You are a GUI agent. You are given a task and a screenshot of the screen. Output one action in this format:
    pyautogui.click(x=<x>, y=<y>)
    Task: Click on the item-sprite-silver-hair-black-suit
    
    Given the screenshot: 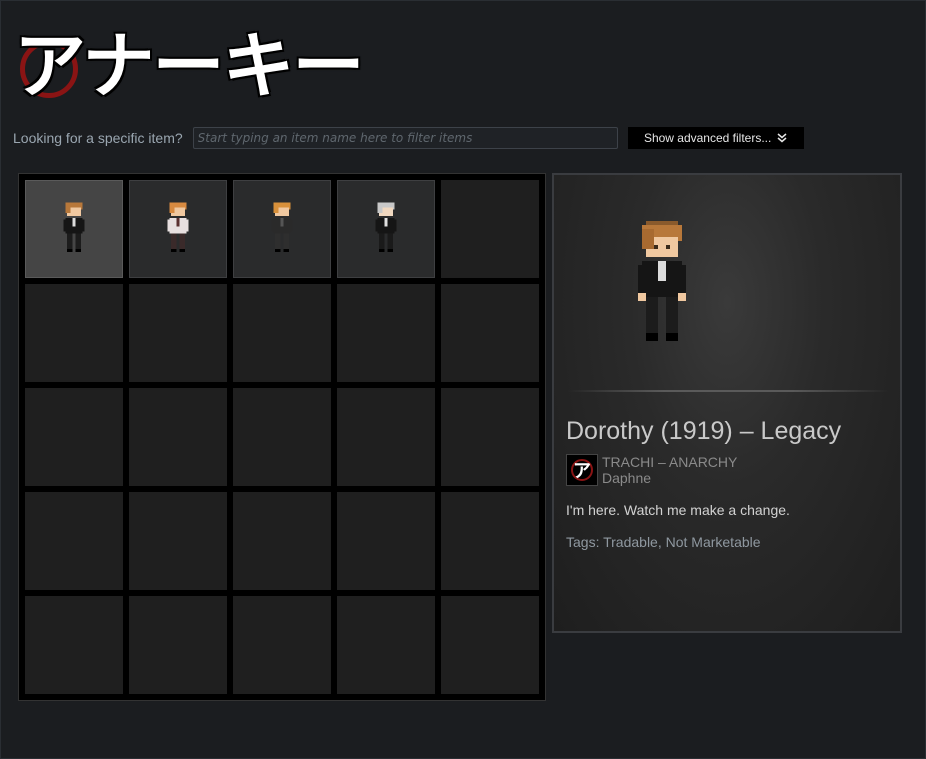 What is the action you would take?
    pyautogui.click(x=386, y=229)
    